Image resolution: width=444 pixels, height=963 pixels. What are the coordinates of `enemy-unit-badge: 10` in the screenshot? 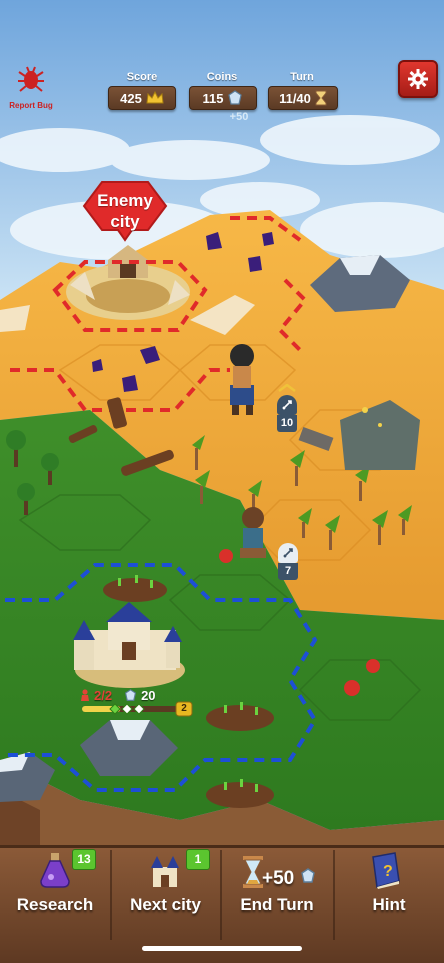 It's located at (287, 407).